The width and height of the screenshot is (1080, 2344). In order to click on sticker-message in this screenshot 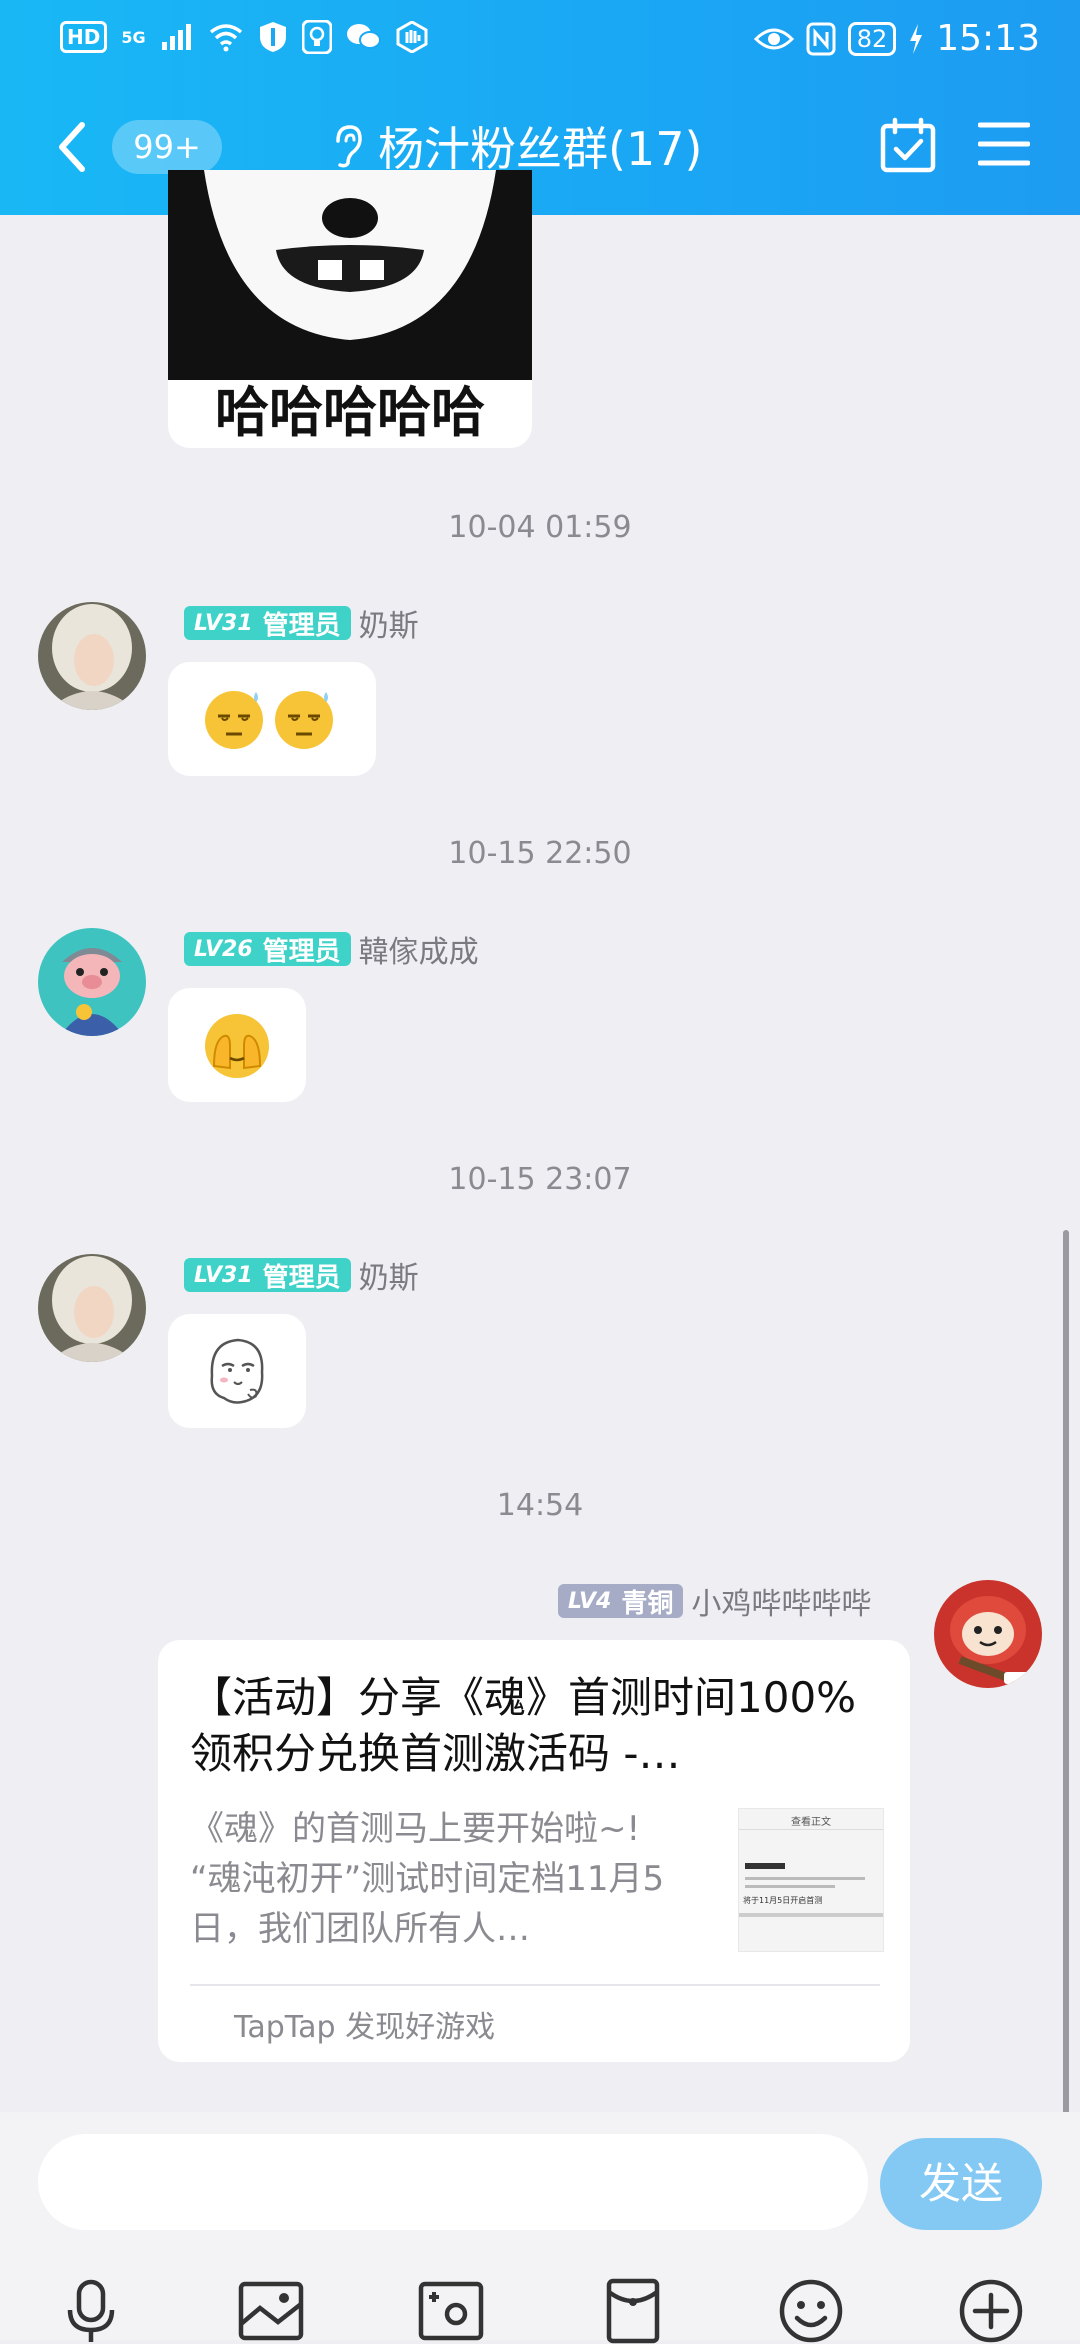, I will do `click(237, 1371)`.